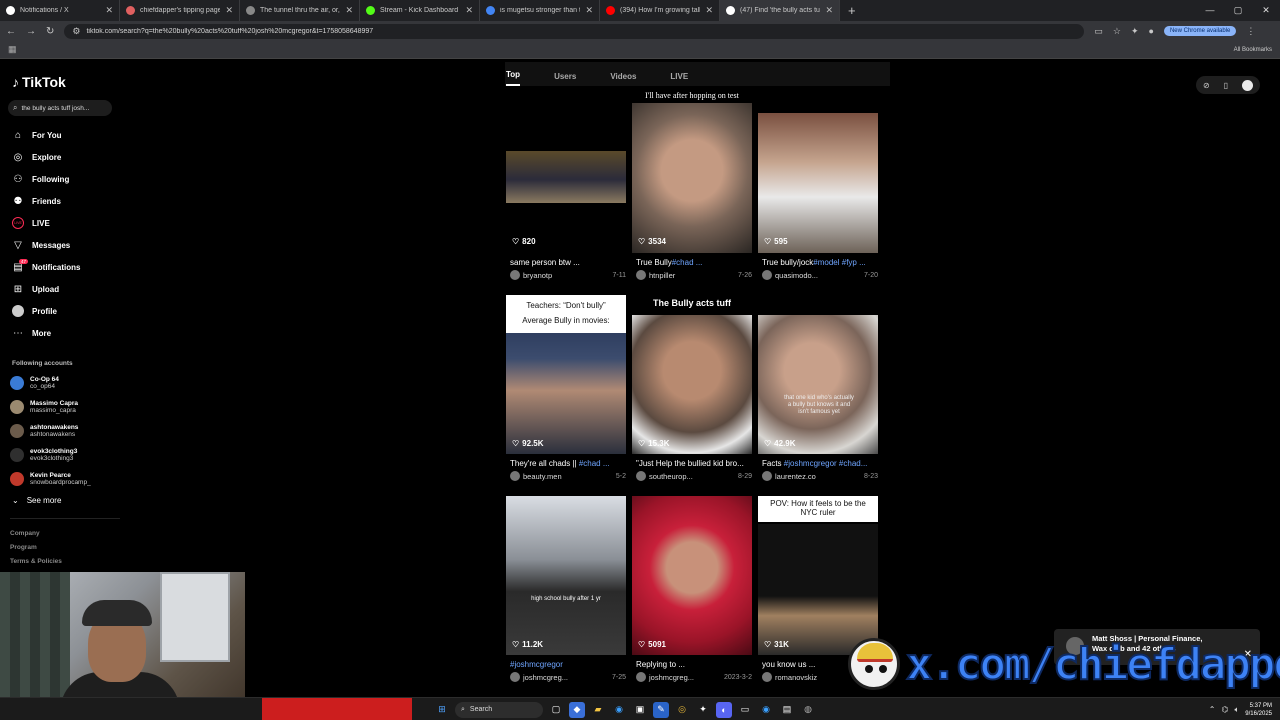 This screenshot has width=1280, height=720. I want to click on app-icon: ◉, so click(766, 710).